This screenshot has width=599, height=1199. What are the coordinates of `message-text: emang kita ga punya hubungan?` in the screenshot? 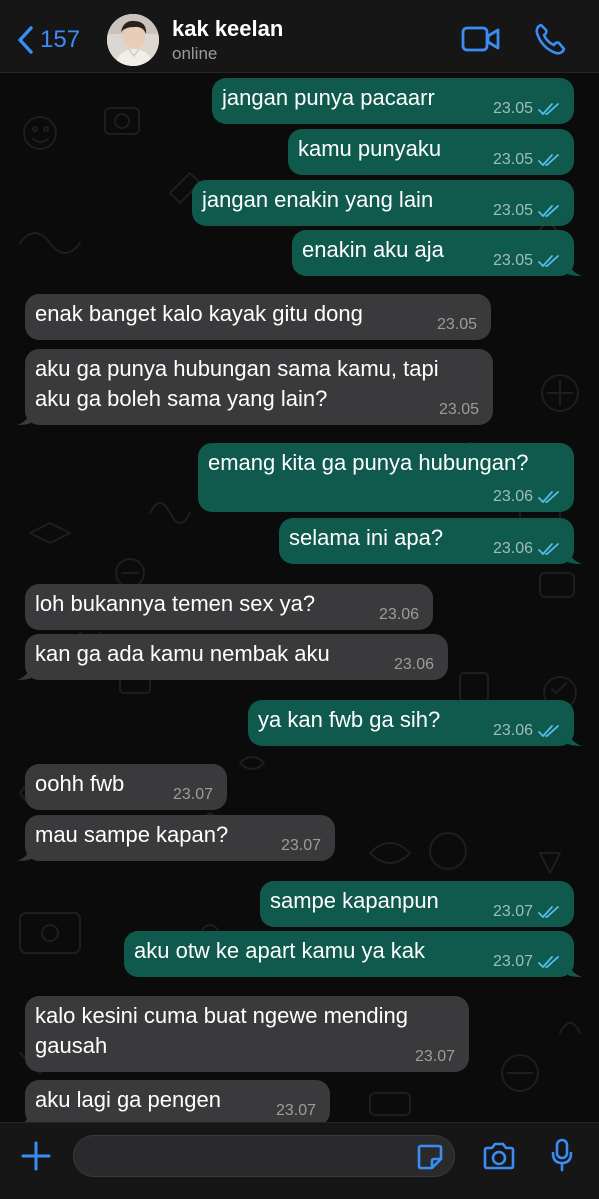 It's located at (368, 462).